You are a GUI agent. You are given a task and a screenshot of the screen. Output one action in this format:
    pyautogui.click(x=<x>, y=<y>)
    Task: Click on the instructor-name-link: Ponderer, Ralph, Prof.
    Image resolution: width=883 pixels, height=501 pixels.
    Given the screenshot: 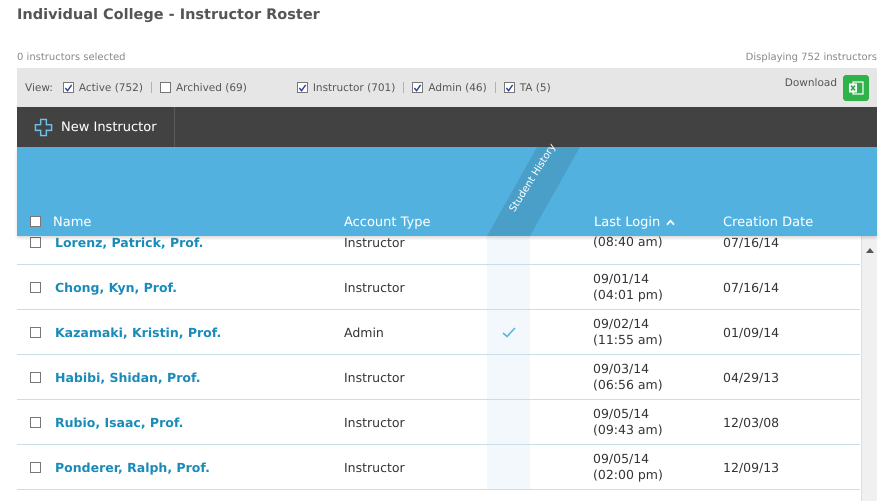 What is the action you would take?
    pyautogui.click(x=132, y=467)
    